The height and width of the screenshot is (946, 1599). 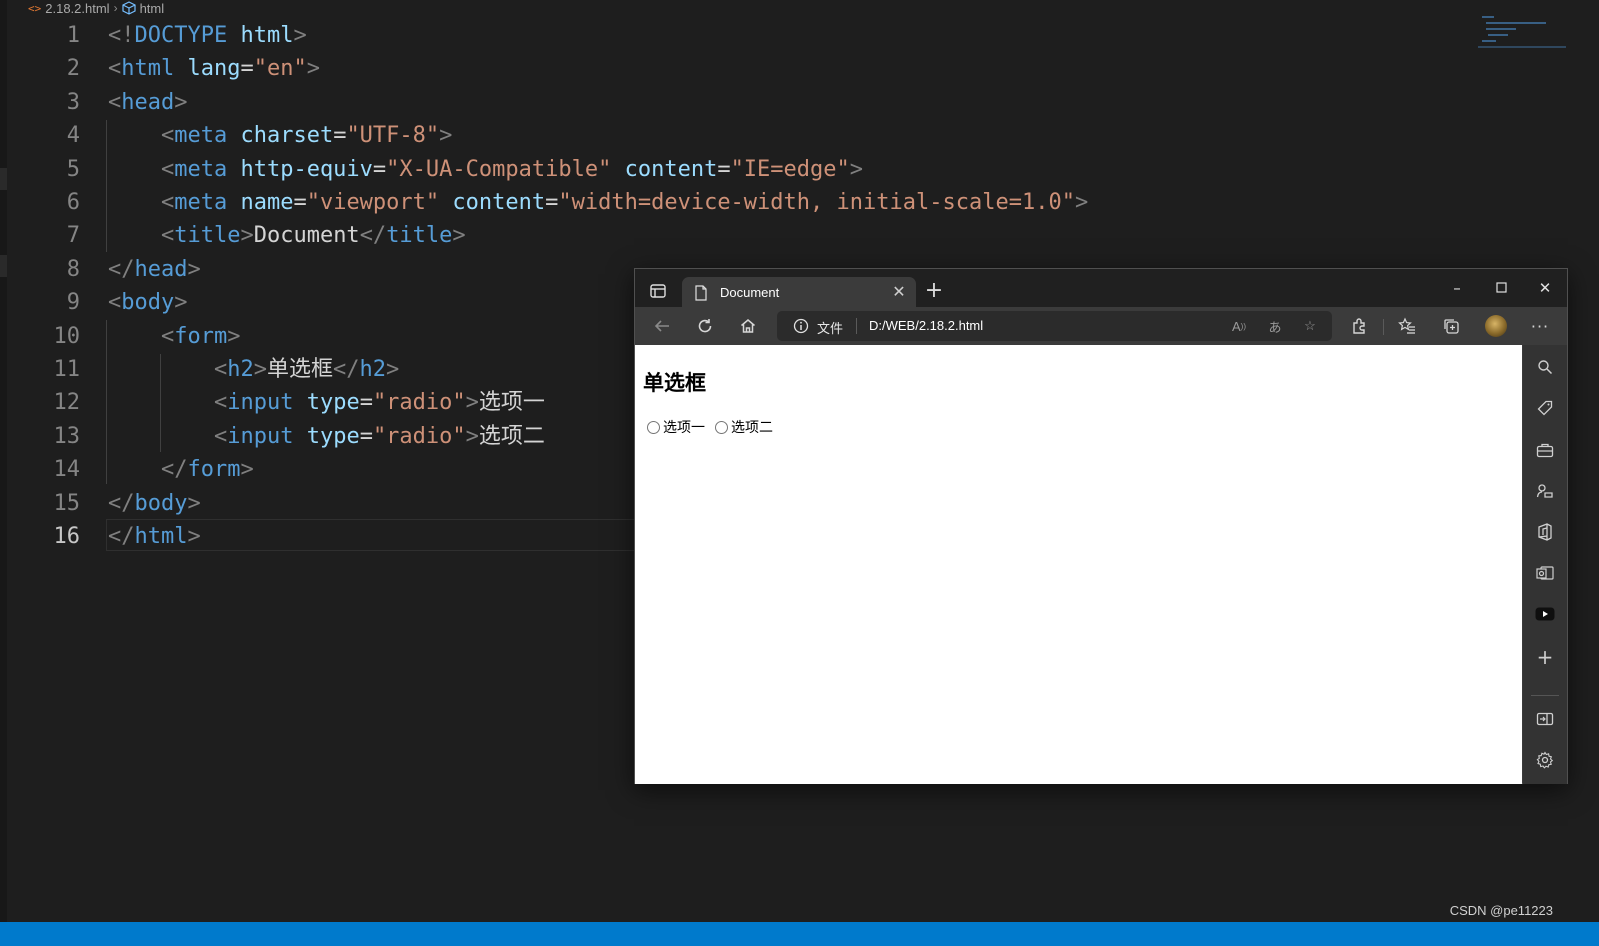 What do you see at coordinates (287, 236) in the screenshot?
I see `code-text: <title>Document</title>` at bounding box center [287, 236].